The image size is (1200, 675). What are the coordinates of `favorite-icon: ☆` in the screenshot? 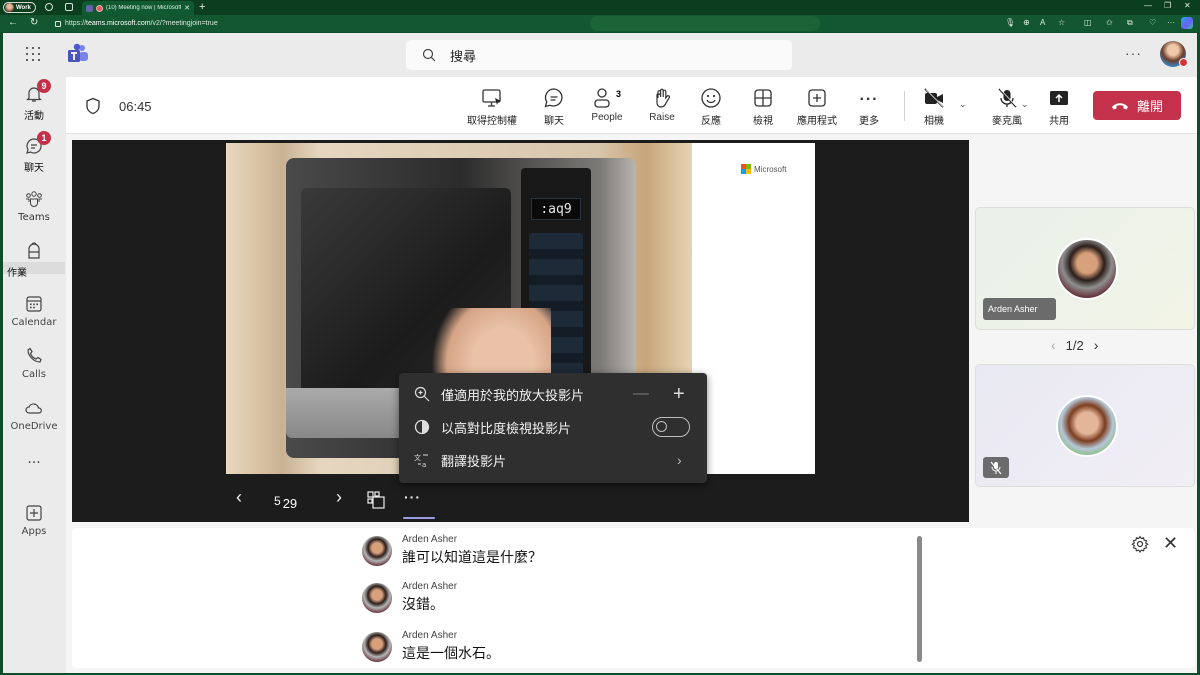 It's located at (1061, 22).